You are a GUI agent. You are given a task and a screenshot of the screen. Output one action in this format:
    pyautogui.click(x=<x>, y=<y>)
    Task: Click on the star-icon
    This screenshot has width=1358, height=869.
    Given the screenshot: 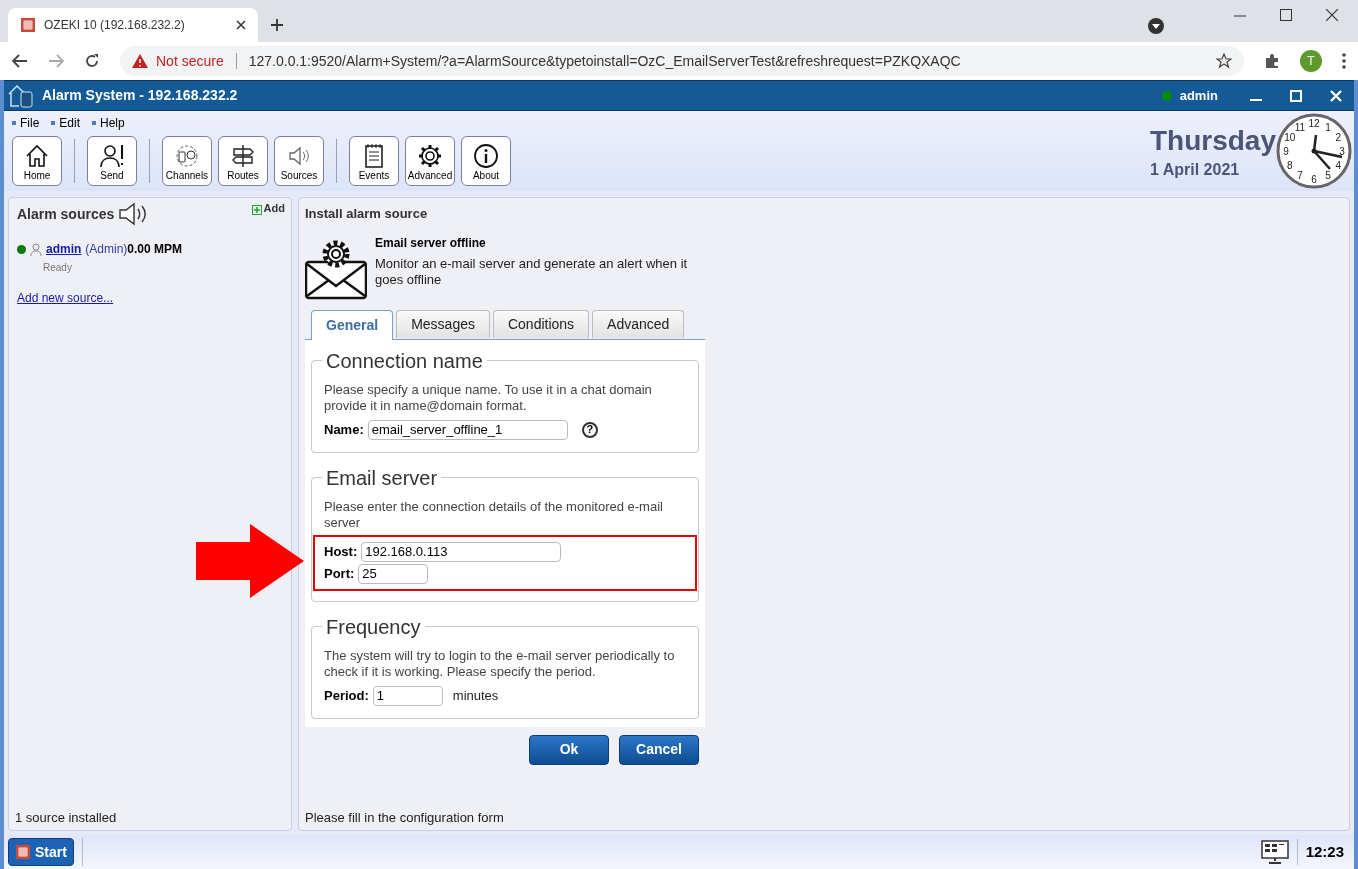 What is the action you would take?
    pyautogui.click(x=1224, y=61)
    